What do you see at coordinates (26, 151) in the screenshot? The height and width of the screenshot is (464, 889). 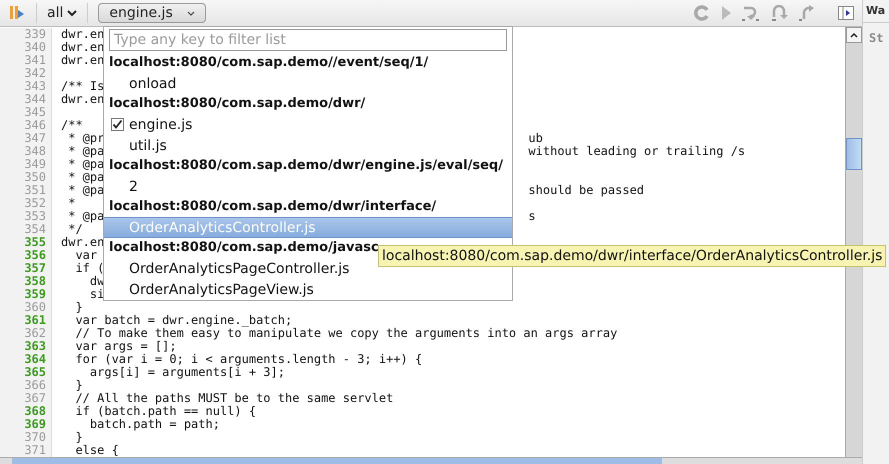 I see `line-number: 348` at bounding box center [26, 151].